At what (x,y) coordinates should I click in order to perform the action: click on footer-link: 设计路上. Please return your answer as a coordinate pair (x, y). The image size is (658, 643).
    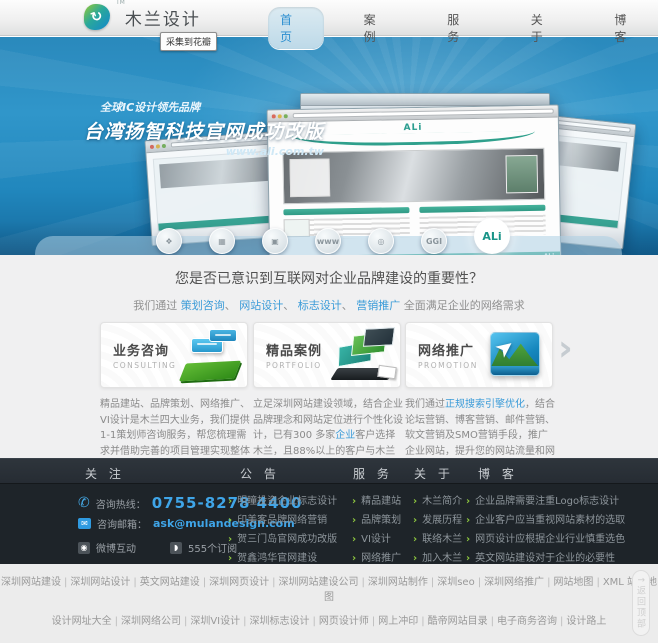
    Looking at the image, I should click on (586, 621).